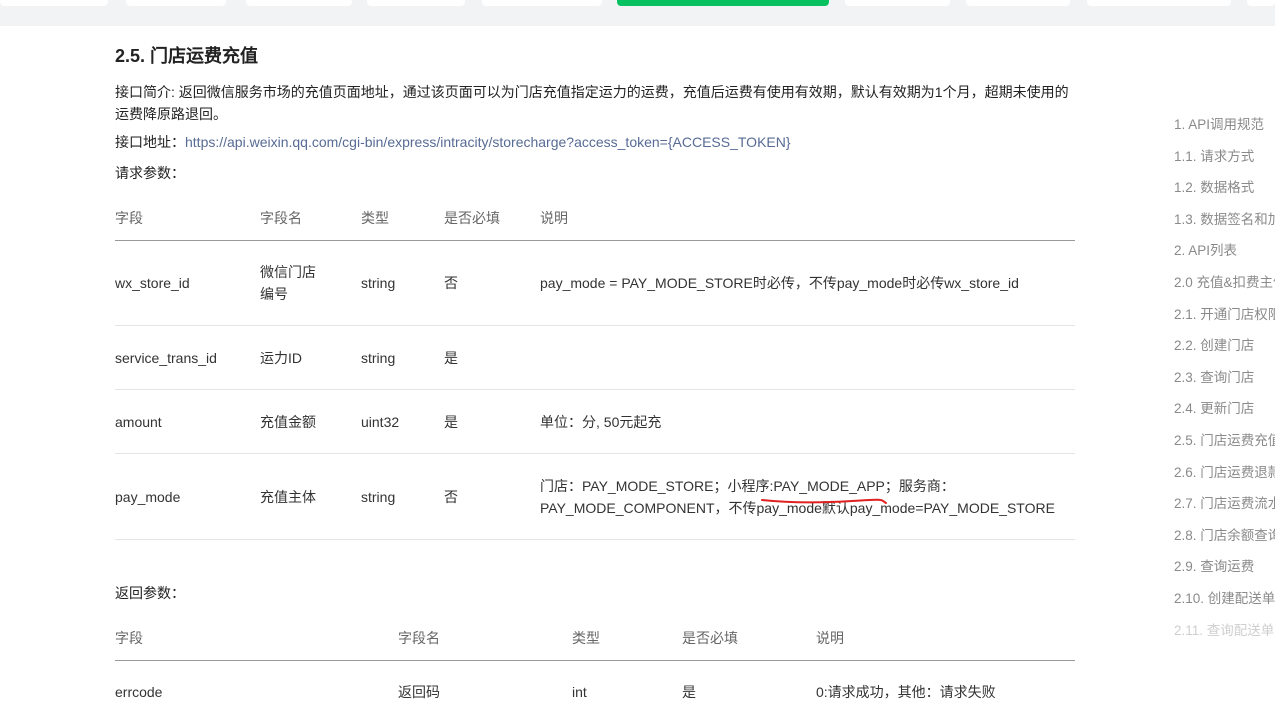 The height and width of the screenshot is (723, 1275). I want to click on cell-name: 微信门店编号, so click(310, 283).